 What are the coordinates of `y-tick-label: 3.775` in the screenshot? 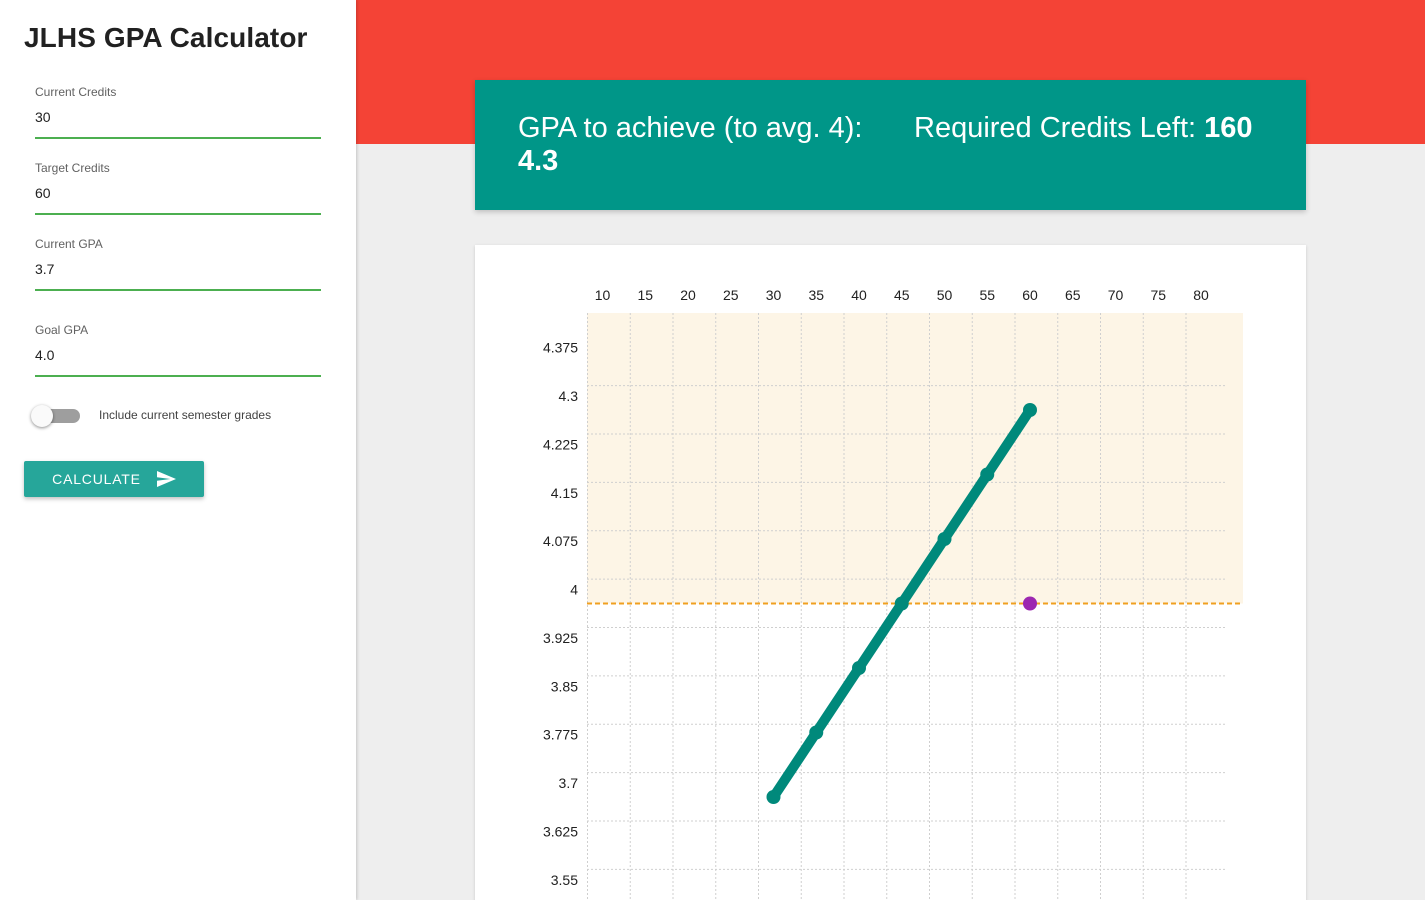 It's located at (560, 735).